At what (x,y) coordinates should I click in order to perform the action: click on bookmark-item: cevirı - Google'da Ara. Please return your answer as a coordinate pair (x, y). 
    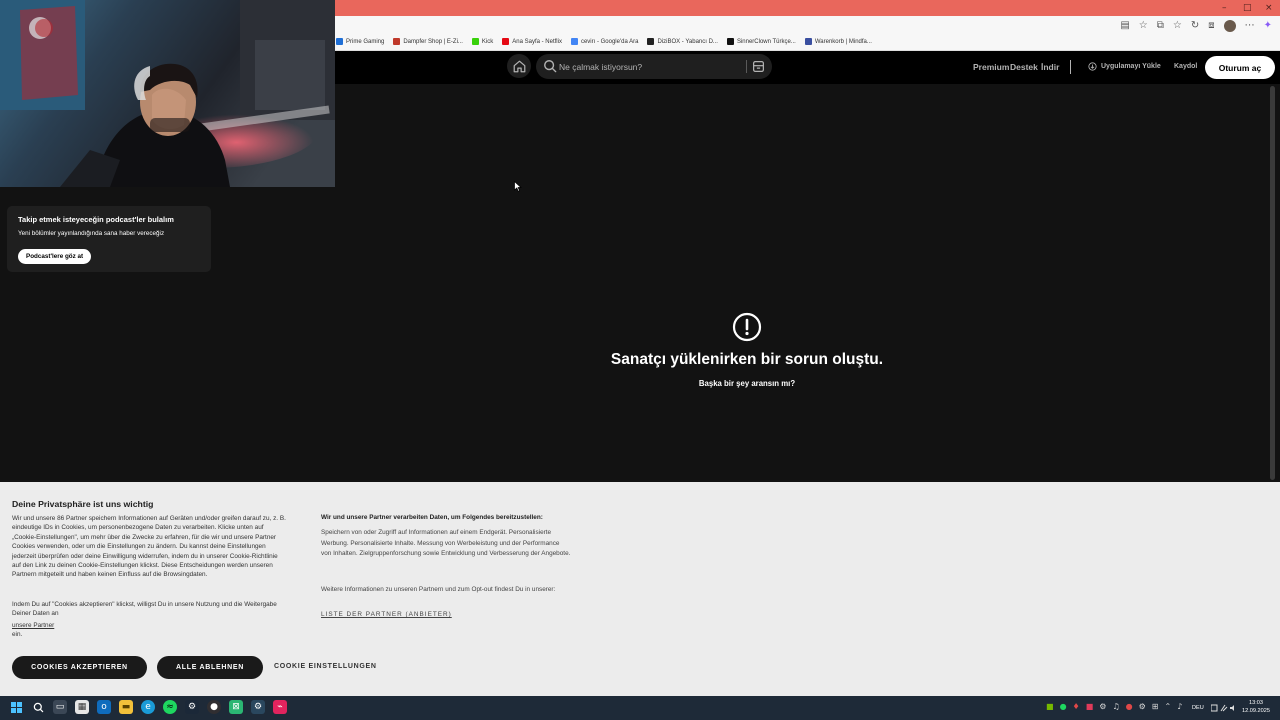
    Looking at the image, I should click on (604, 41).